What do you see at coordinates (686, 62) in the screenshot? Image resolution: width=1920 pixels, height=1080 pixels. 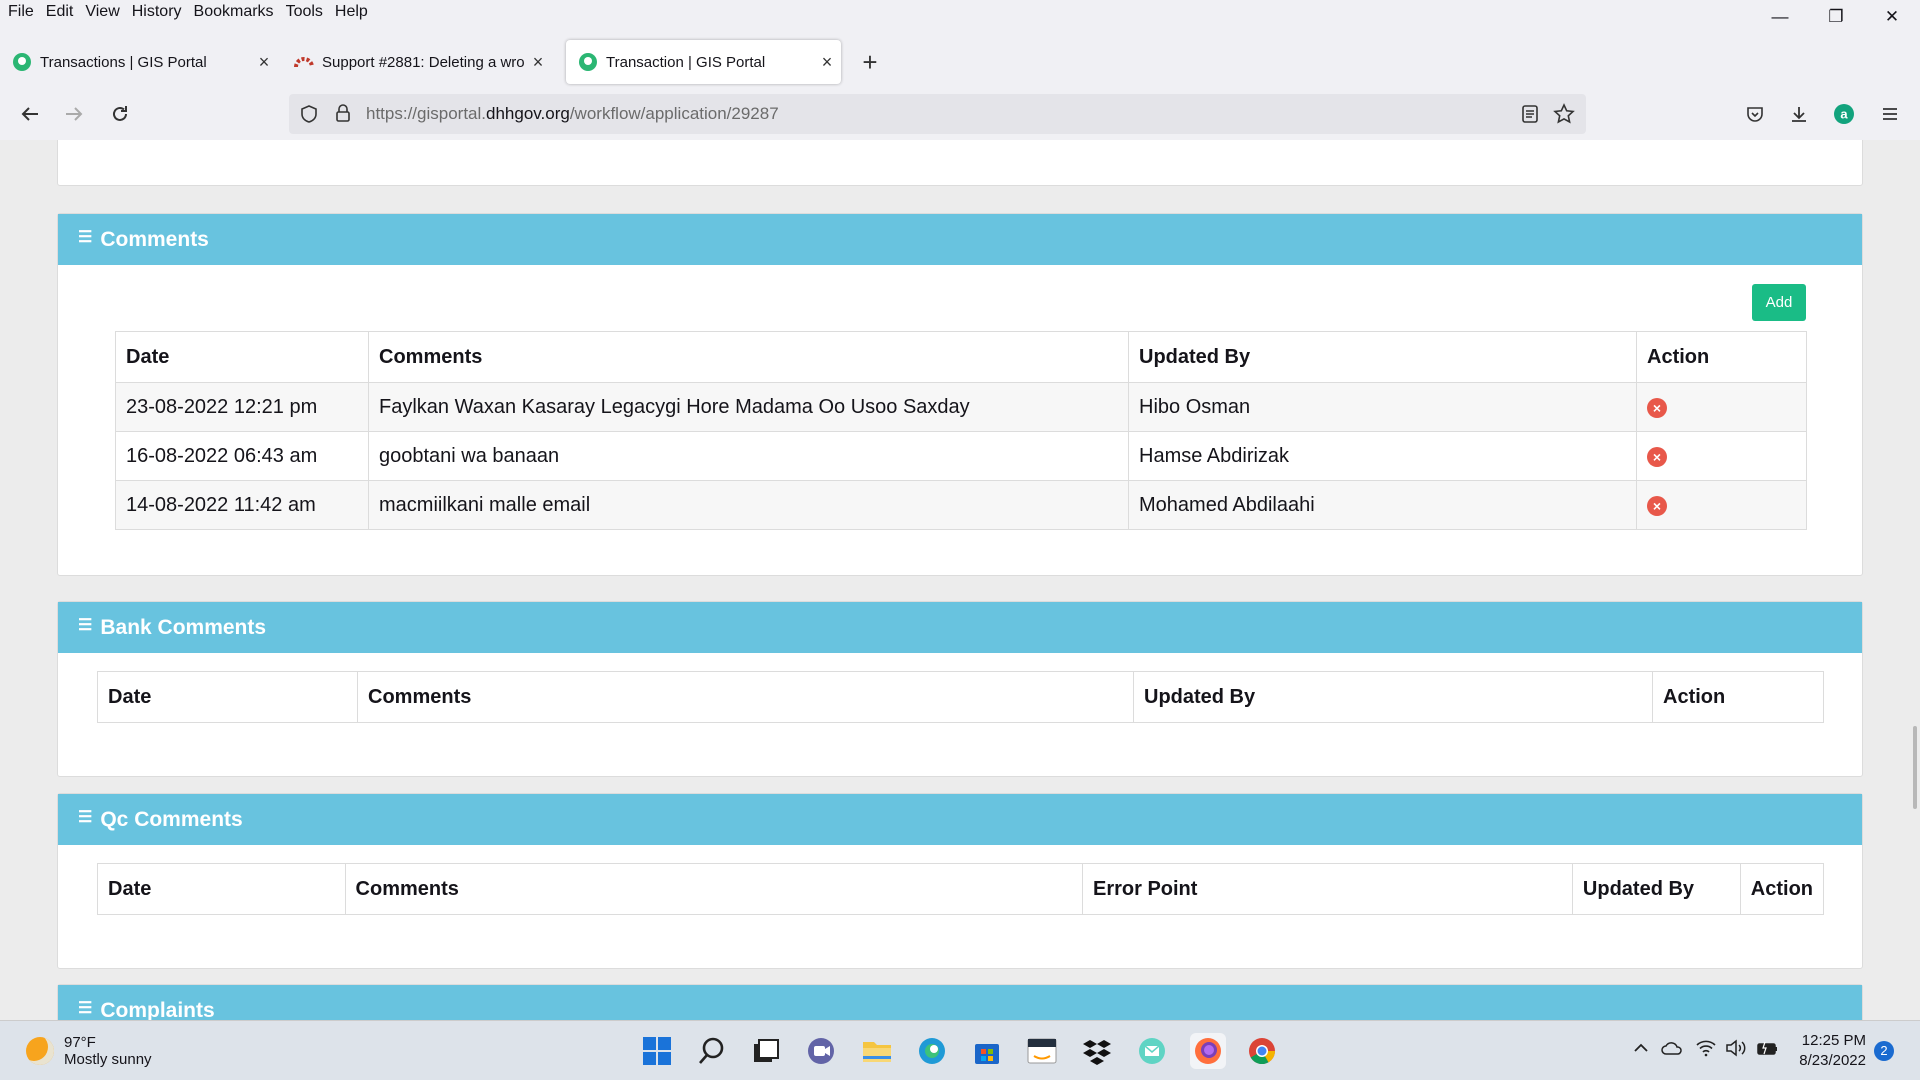 I see `tab-title: Transaction | GIS Portal` at bounding box center [686, 62].